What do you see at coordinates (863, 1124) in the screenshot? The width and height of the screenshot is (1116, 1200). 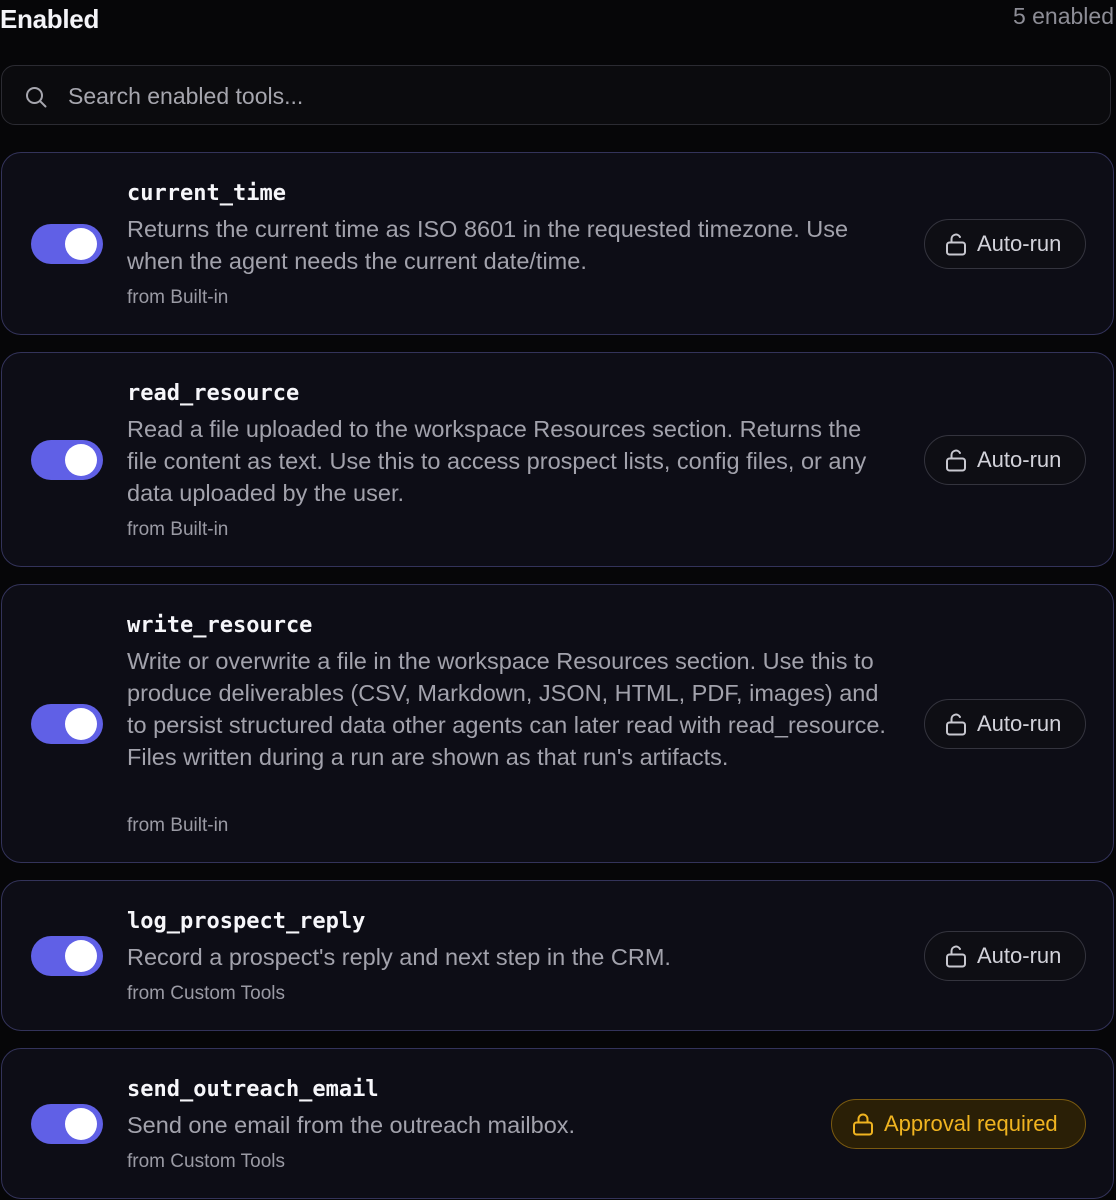 I see `lock-icon` at bounding box center [863, 1124].